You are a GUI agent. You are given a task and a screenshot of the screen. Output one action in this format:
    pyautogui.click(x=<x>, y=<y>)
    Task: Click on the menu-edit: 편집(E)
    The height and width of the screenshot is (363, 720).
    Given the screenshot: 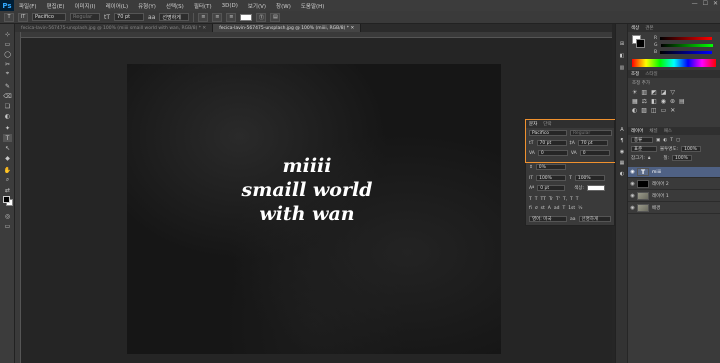 What is the action you would take?
    pyautogui.click(x=56, y=6)
    